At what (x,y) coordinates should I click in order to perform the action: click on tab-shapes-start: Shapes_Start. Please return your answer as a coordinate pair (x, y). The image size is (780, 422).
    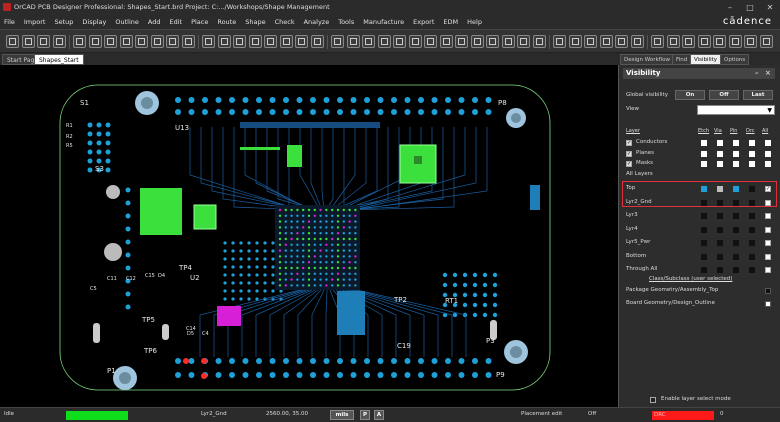
    Looking at the image, I should click on (59, 59).